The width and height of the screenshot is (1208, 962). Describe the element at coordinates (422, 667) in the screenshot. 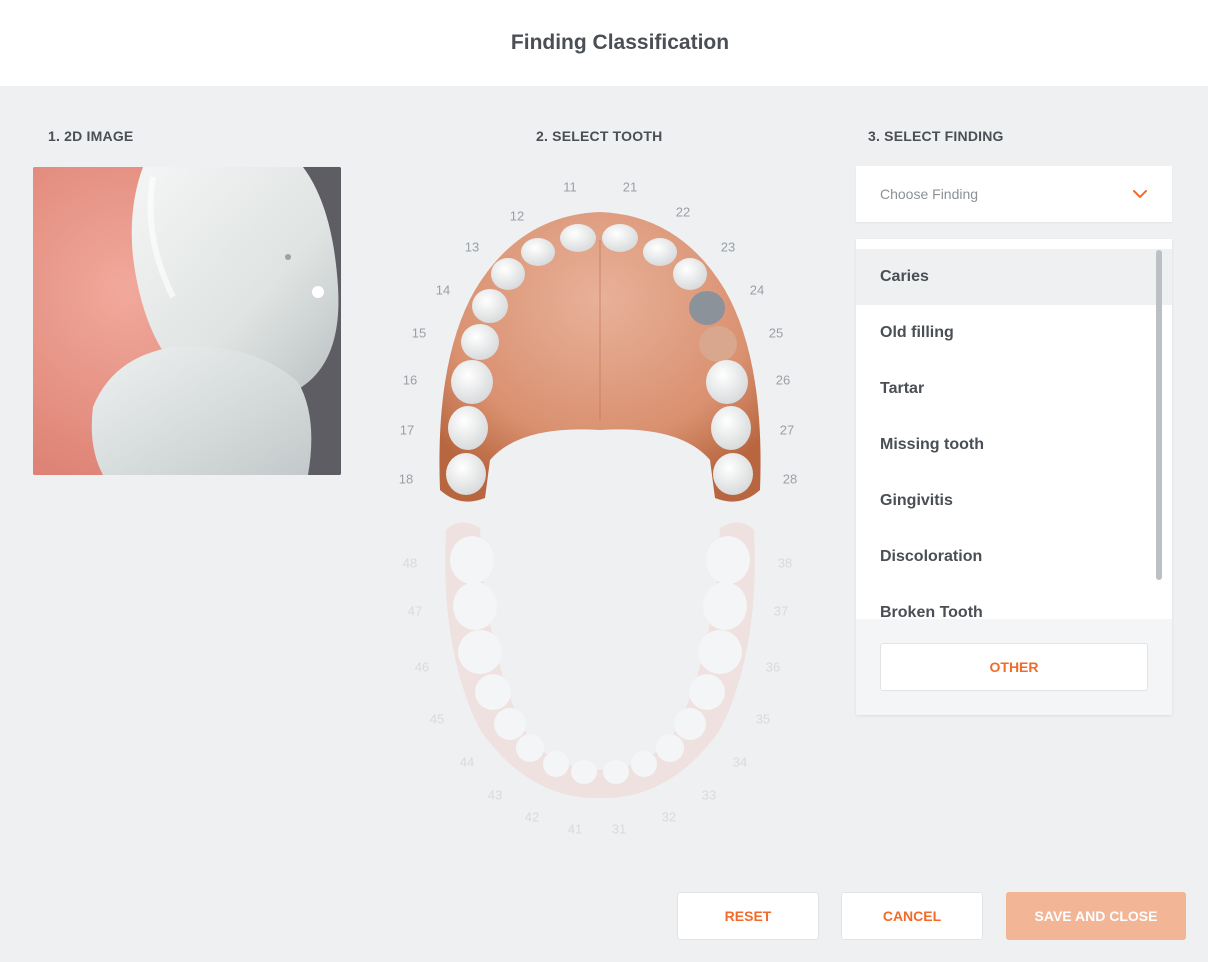

I see `tooth-label-46: 46` at that location.